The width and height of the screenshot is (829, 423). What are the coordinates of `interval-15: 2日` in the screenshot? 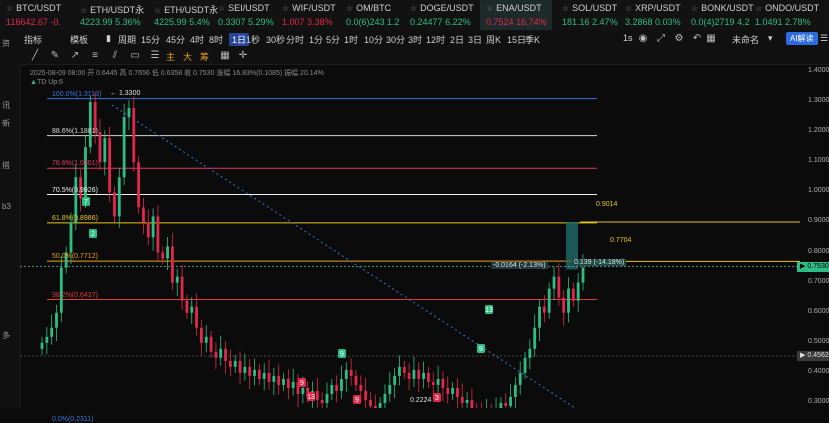 It's located at (457, 39).